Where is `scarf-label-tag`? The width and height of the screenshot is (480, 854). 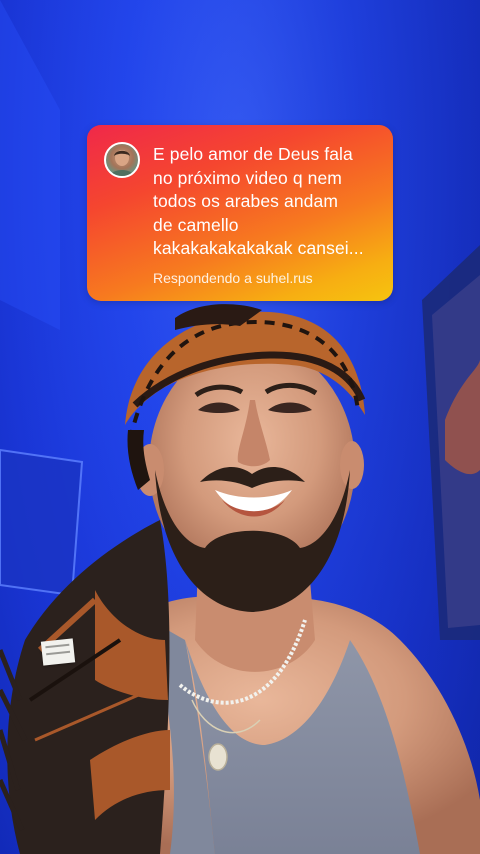
scarf-label-tag is located at coordinates (58, 652).